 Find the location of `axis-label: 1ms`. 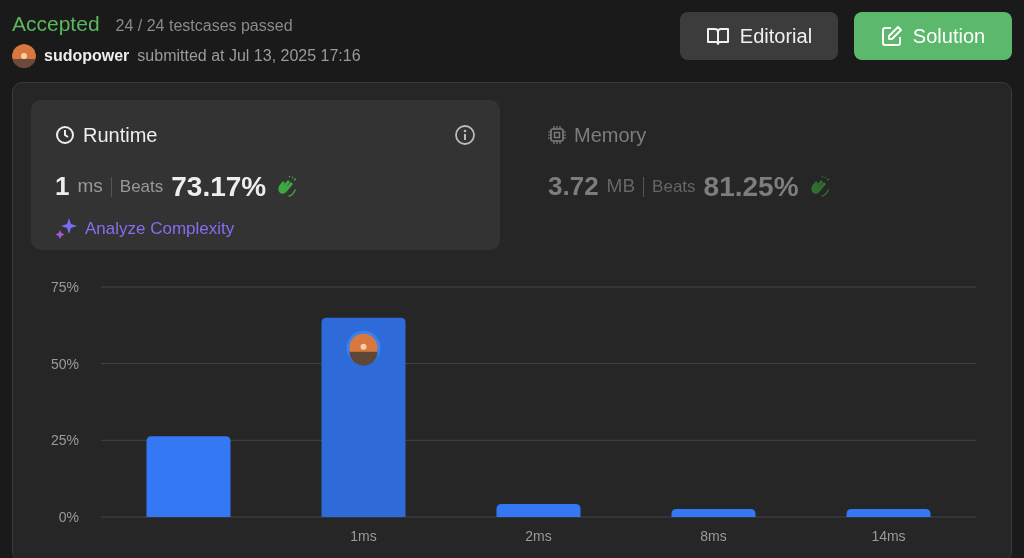

axis-label: 1ms is located at coordinates (363, 535).